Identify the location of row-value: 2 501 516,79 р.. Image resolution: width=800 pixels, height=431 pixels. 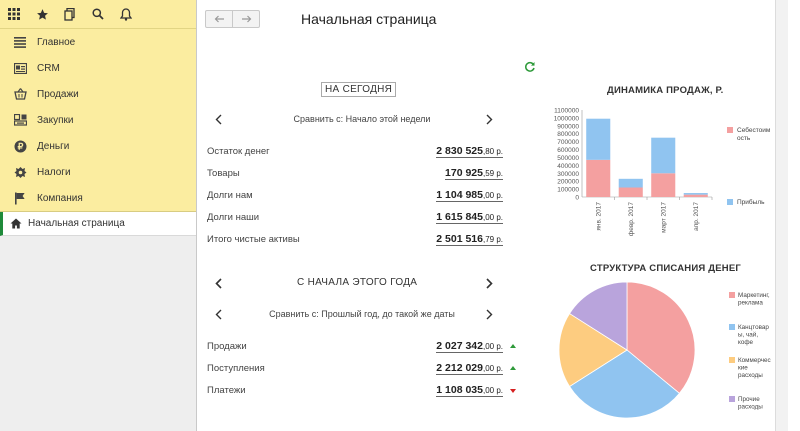
(469, 239).